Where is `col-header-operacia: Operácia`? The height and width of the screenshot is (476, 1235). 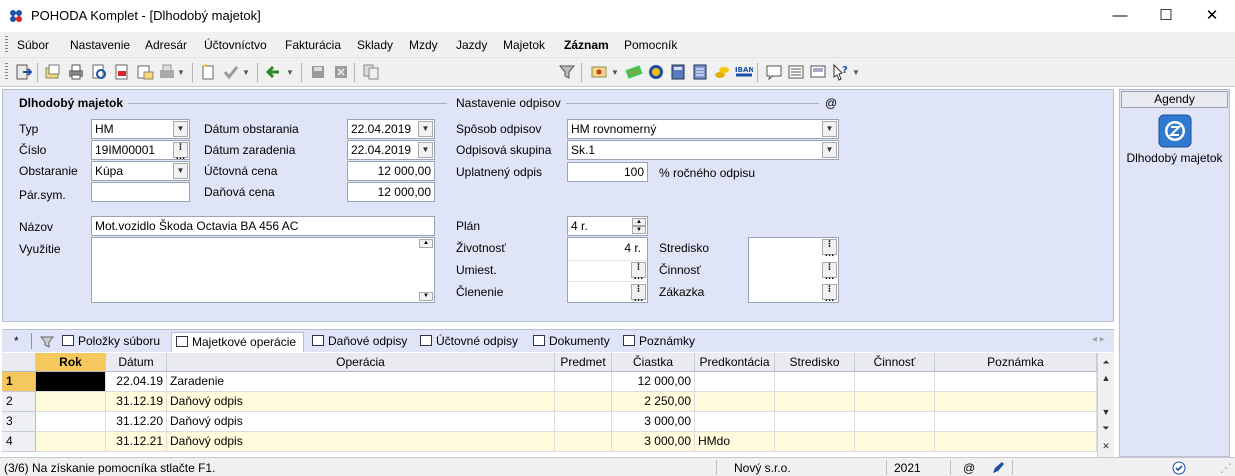 col-header-operacia: Operácia is located at coordinates (361, 362).